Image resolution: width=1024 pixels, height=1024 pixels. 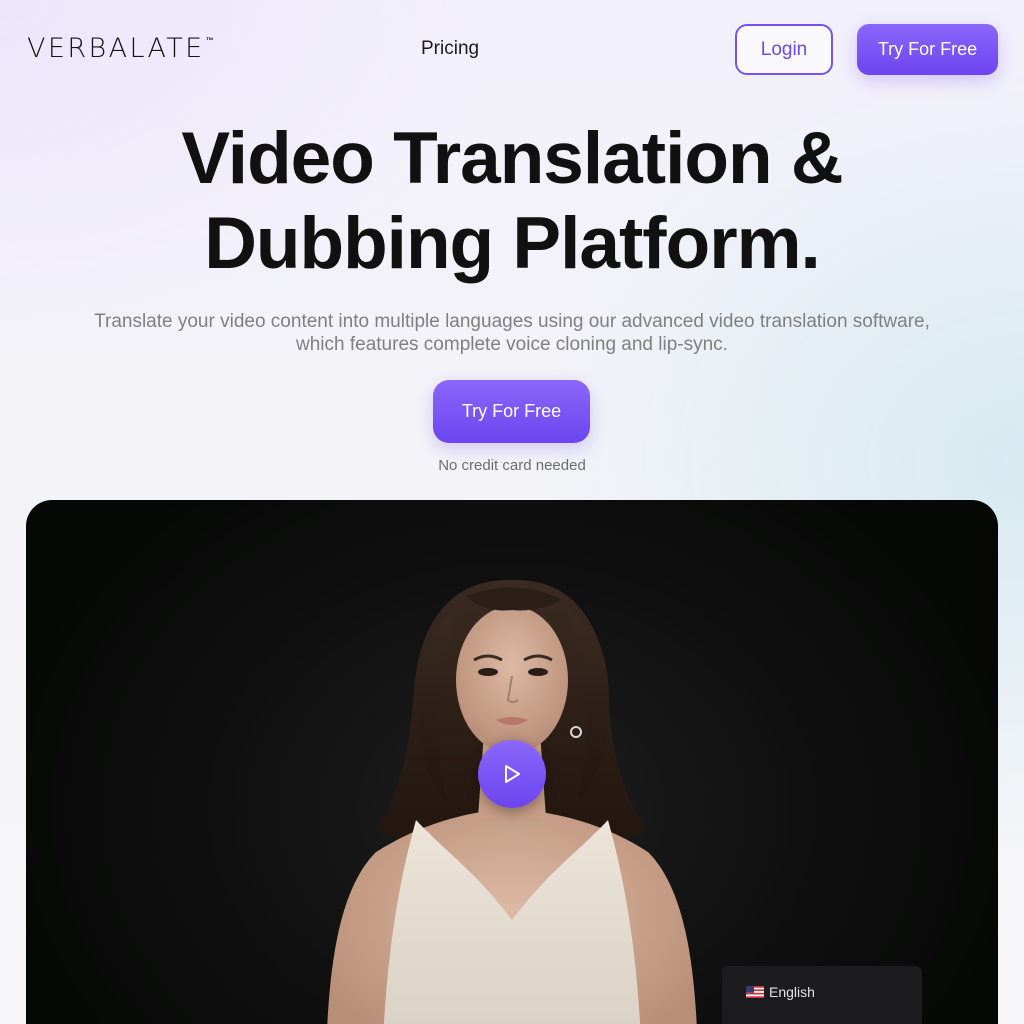 What do you see at coordinates (116, 48) in the screenshot?
I see `logo-wordmark: VERBALATE` at bounding box center [116, 48].